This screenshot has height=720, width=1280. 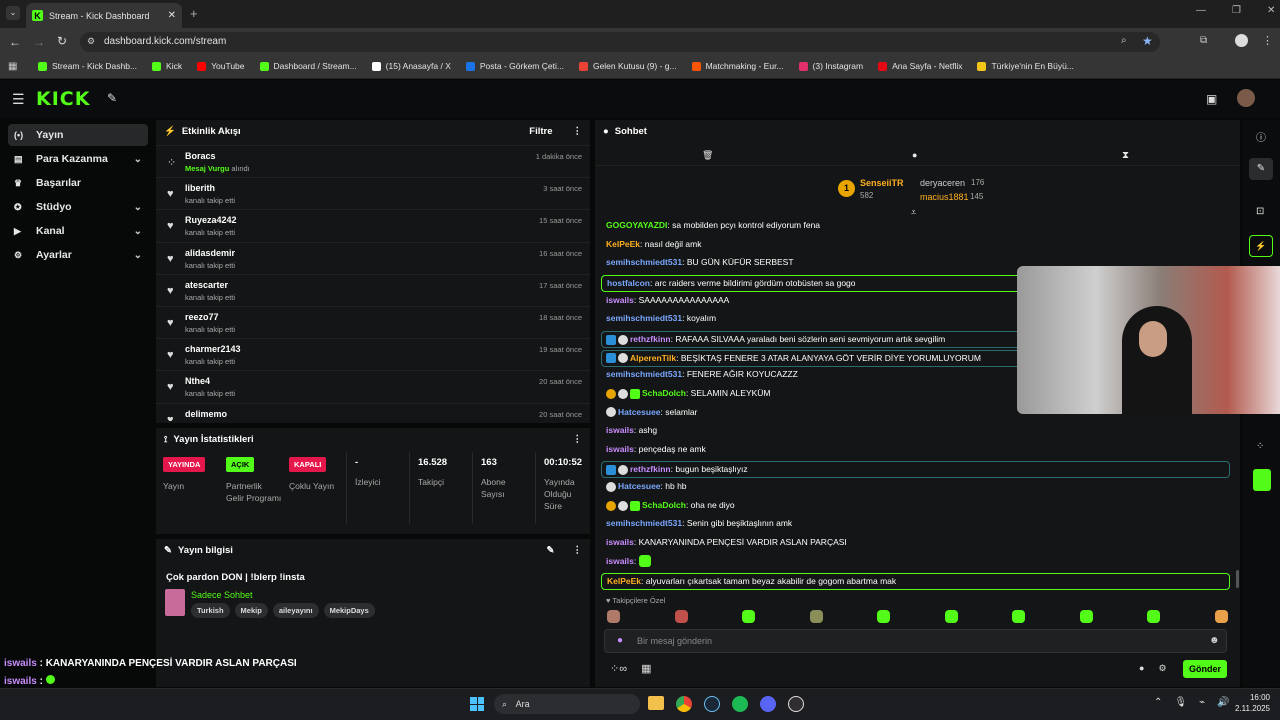 I want to click on chat-username: KelPeEk, so click(x=624, y=581).